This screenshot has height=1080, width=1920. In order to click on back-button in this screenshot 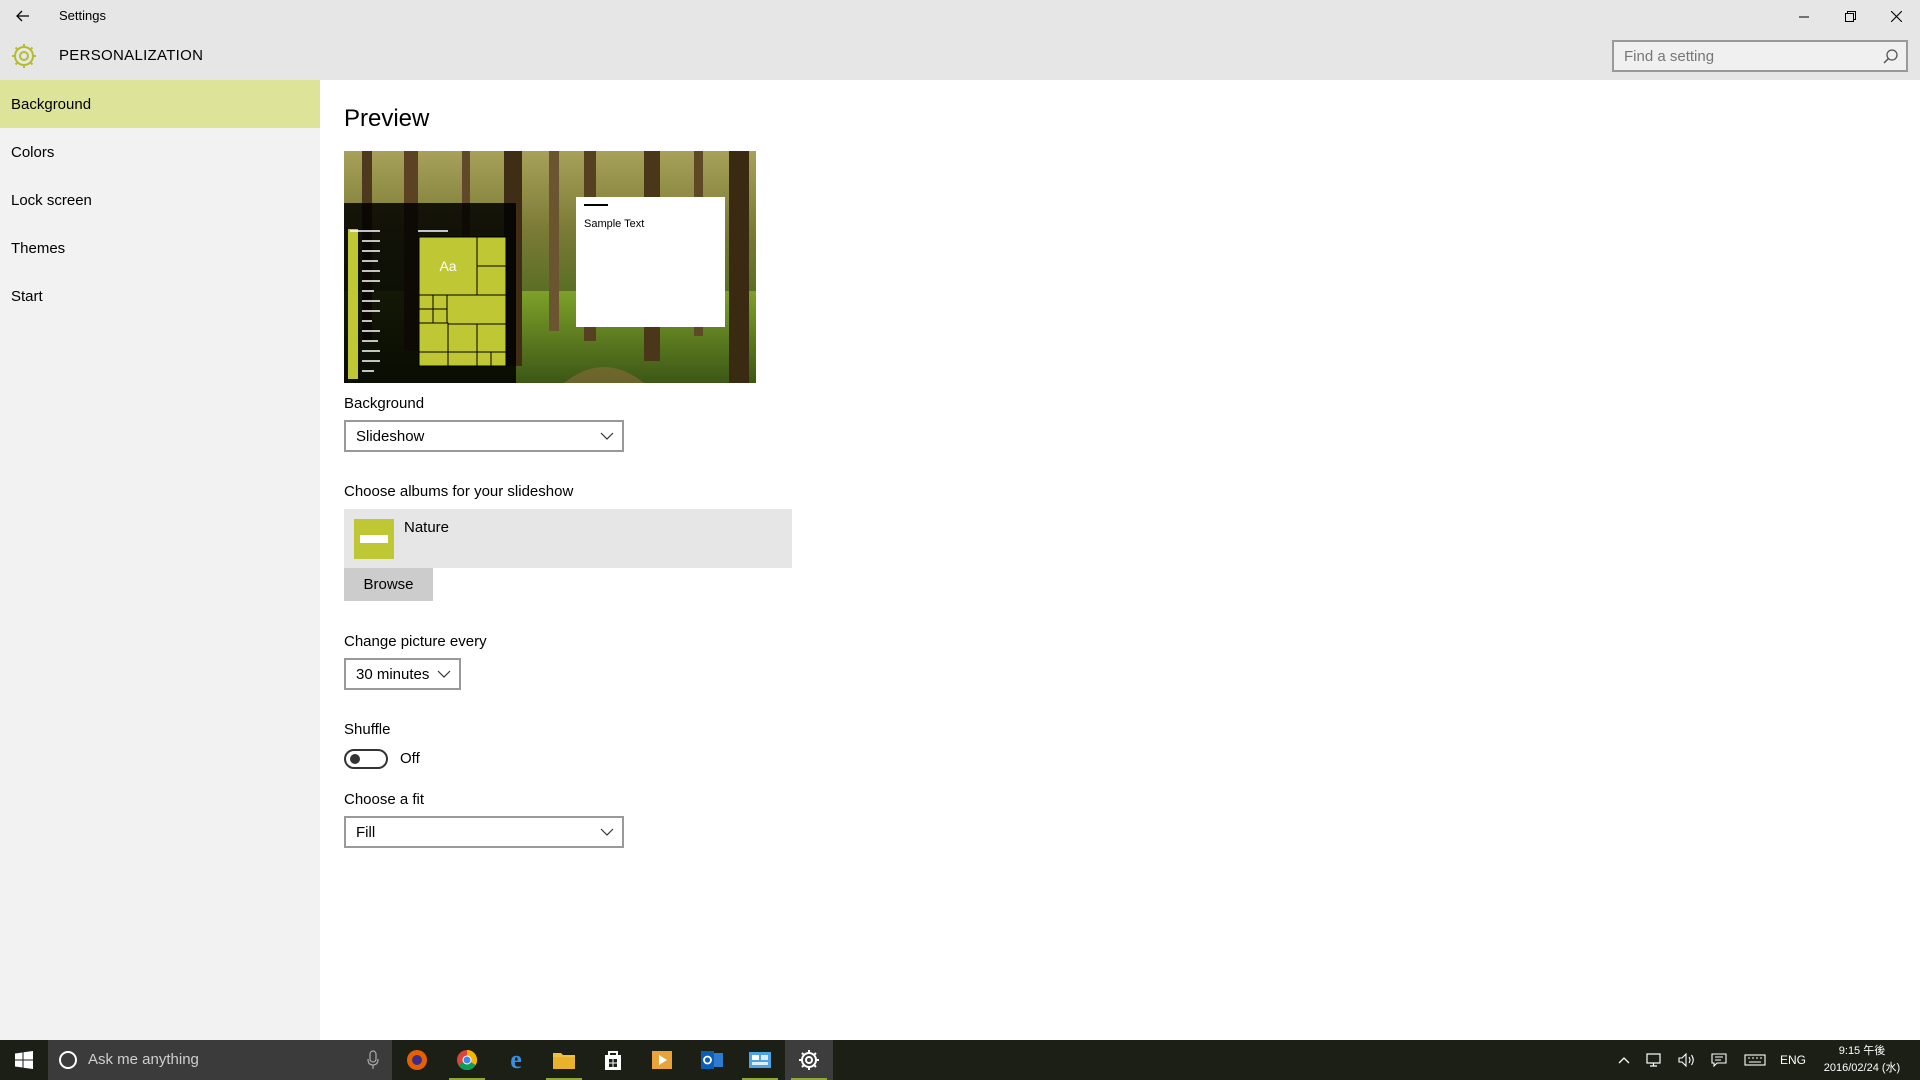, I will do `click(23, 16)`.